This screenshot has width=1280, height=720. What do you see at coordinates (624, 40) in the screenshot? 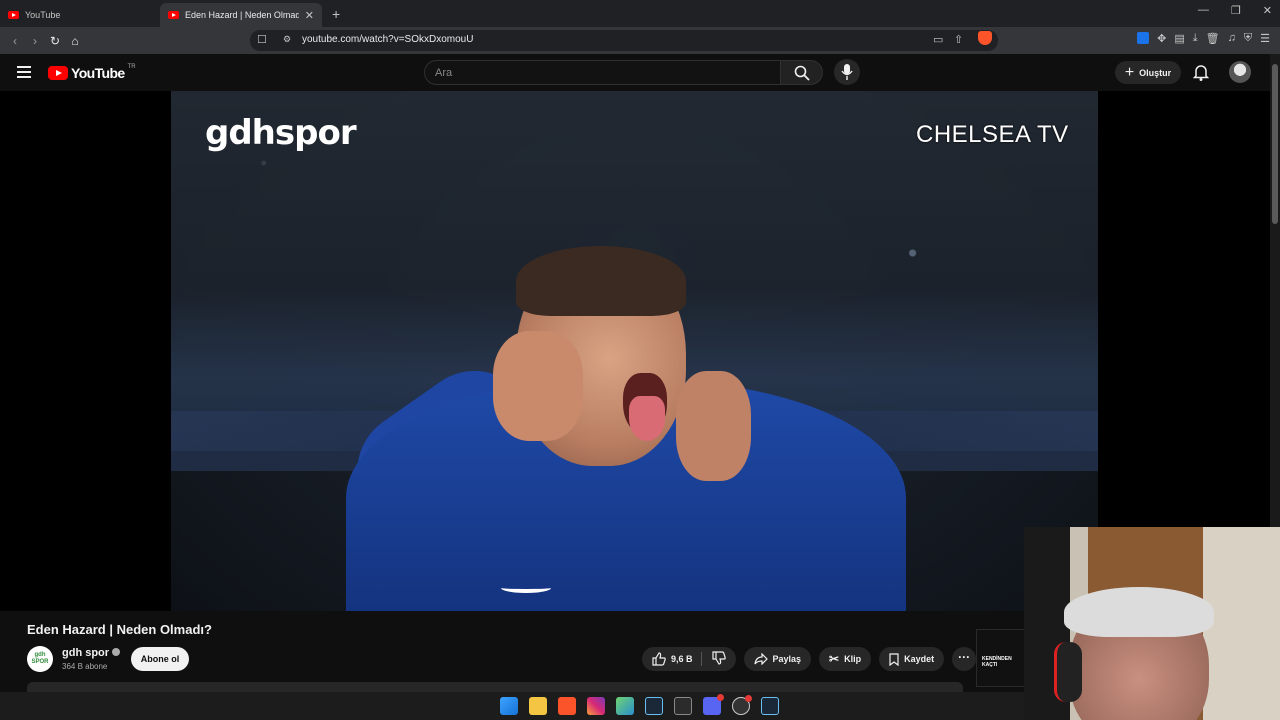
I see `address-bar: ☐ ⚙ youtube.com/watch?v=SOkxDxomouU ▭ ⇧` at bounding box center [624, 40].